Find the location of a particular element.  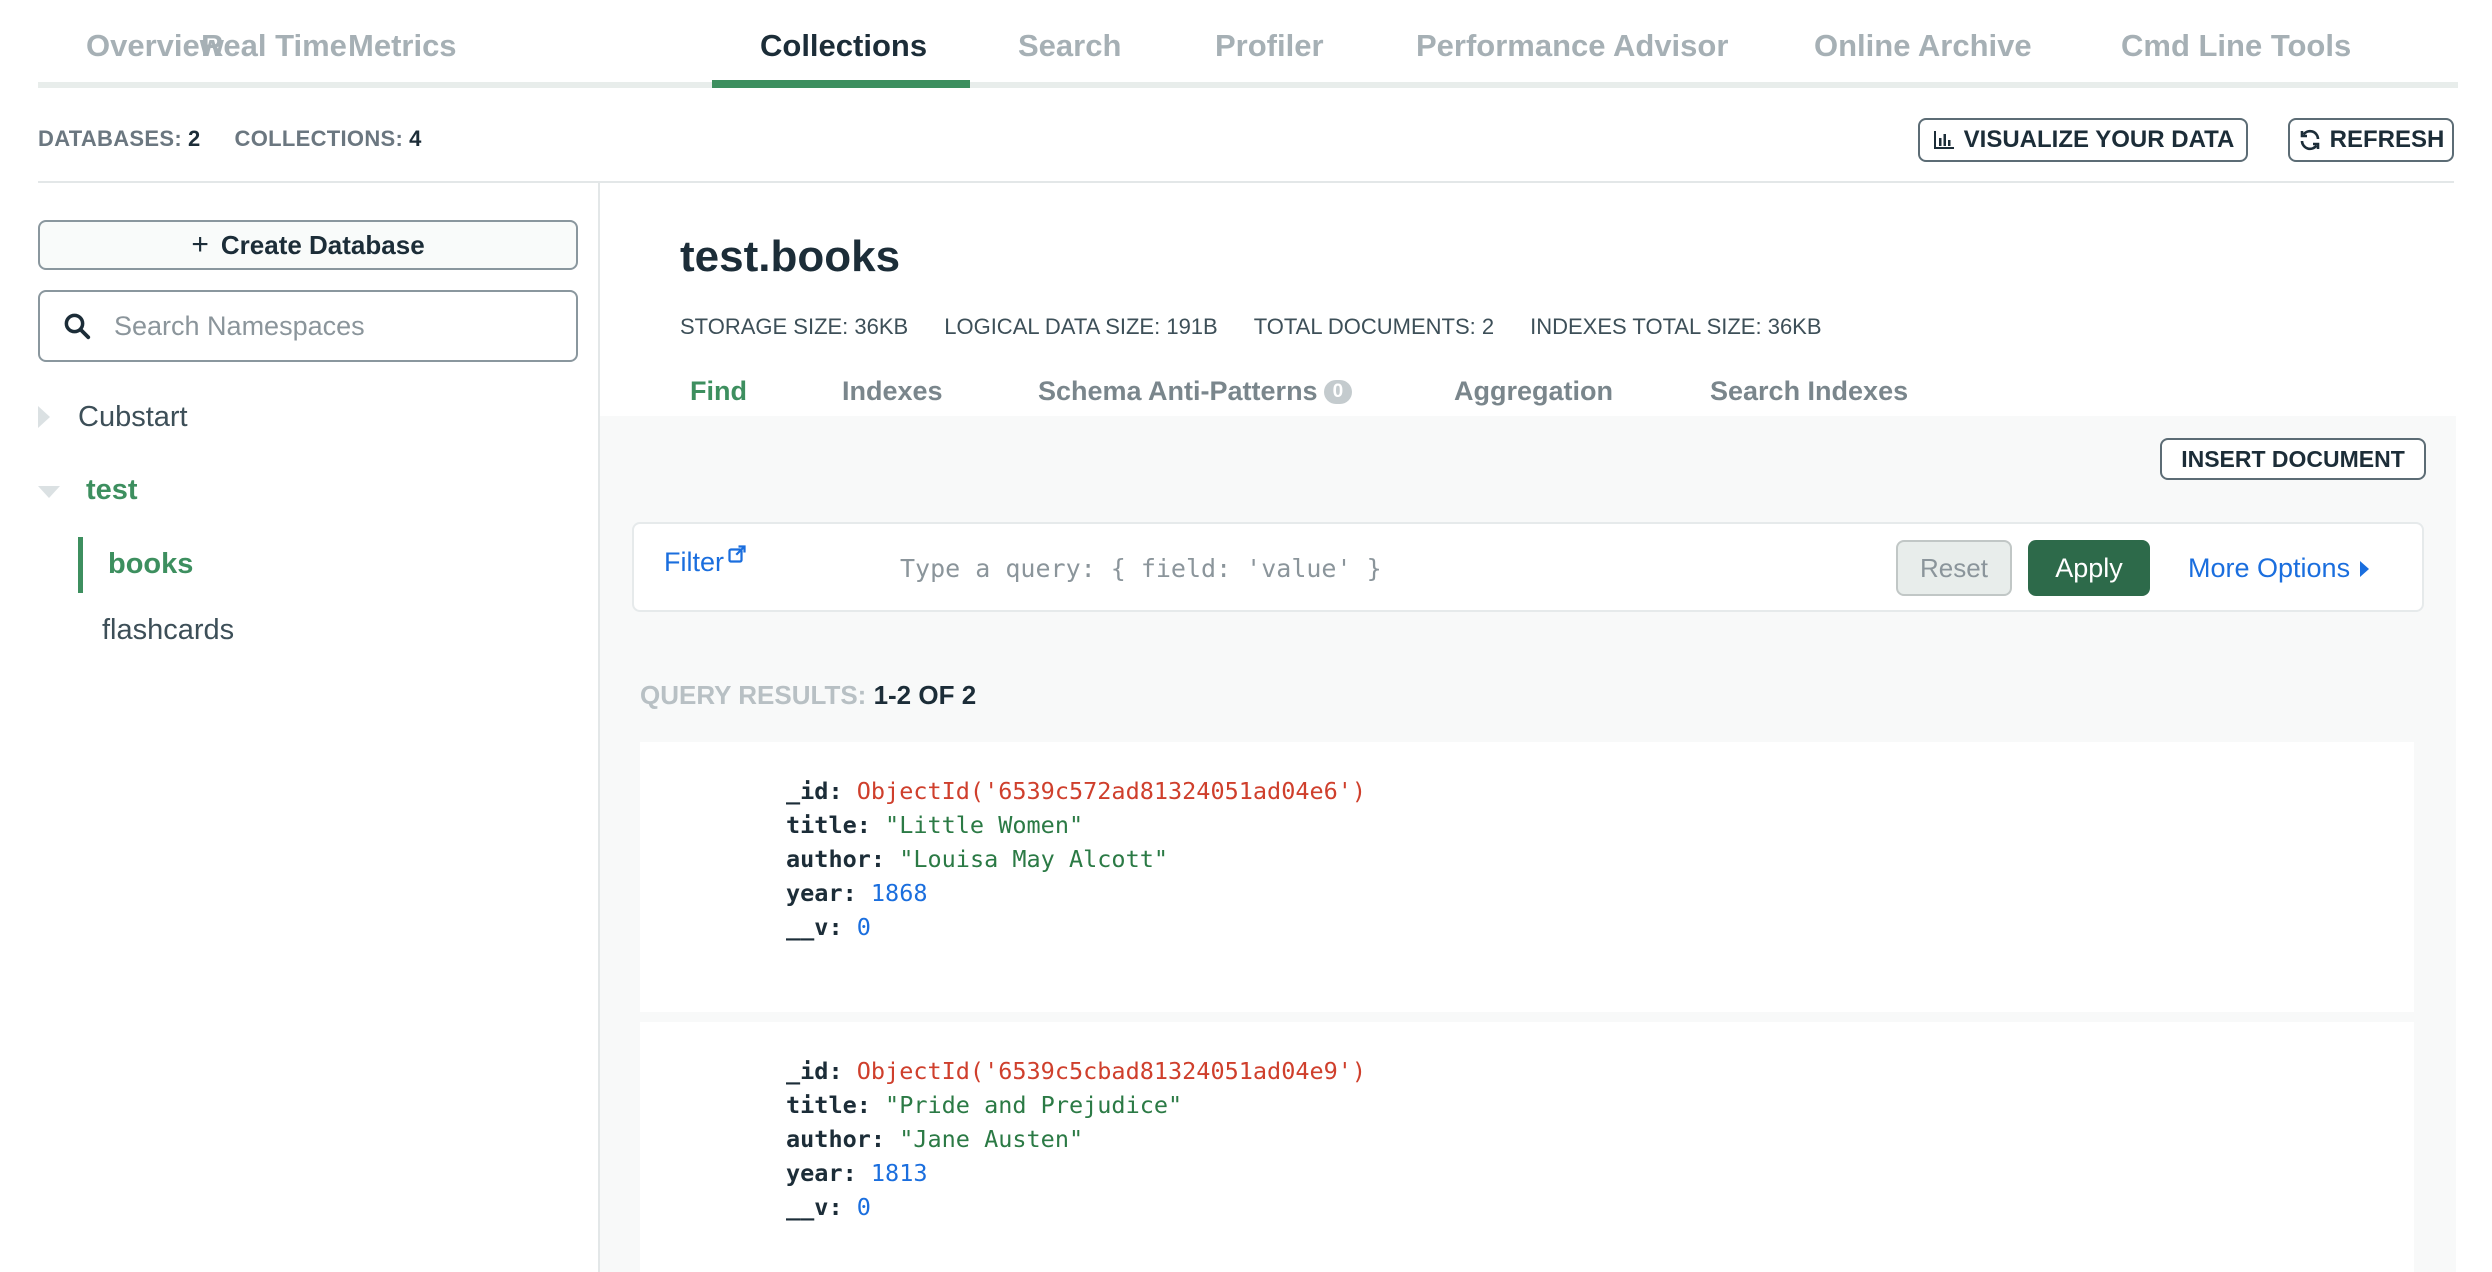

field-value-id: ObjectId('6539c5cbad81324051ad04e9') is located at coordinates (1111, 1071).